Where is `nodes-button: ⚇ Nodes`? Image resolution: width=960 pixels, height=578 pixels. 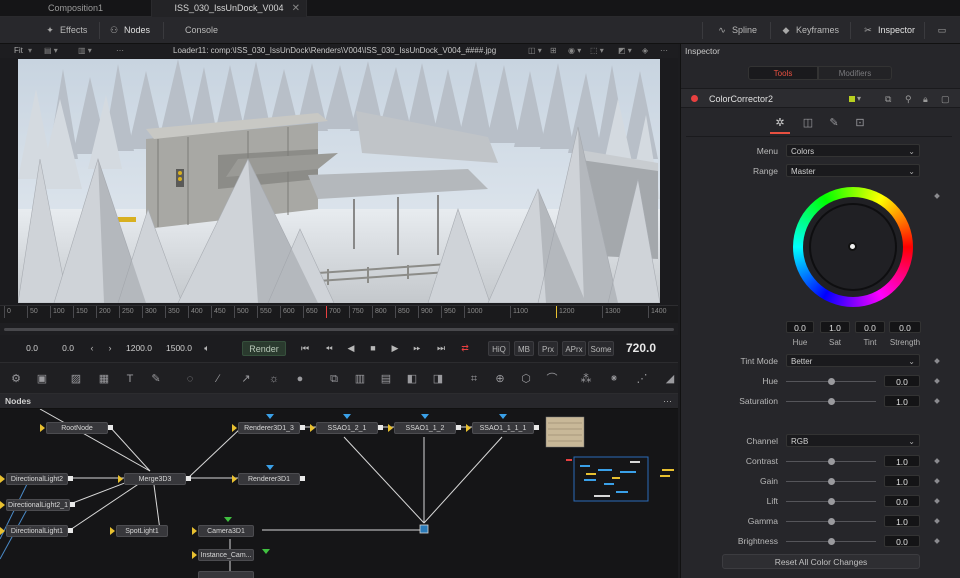 nodes-button: ⚇ Nodes is located at coordinates (129, 30).